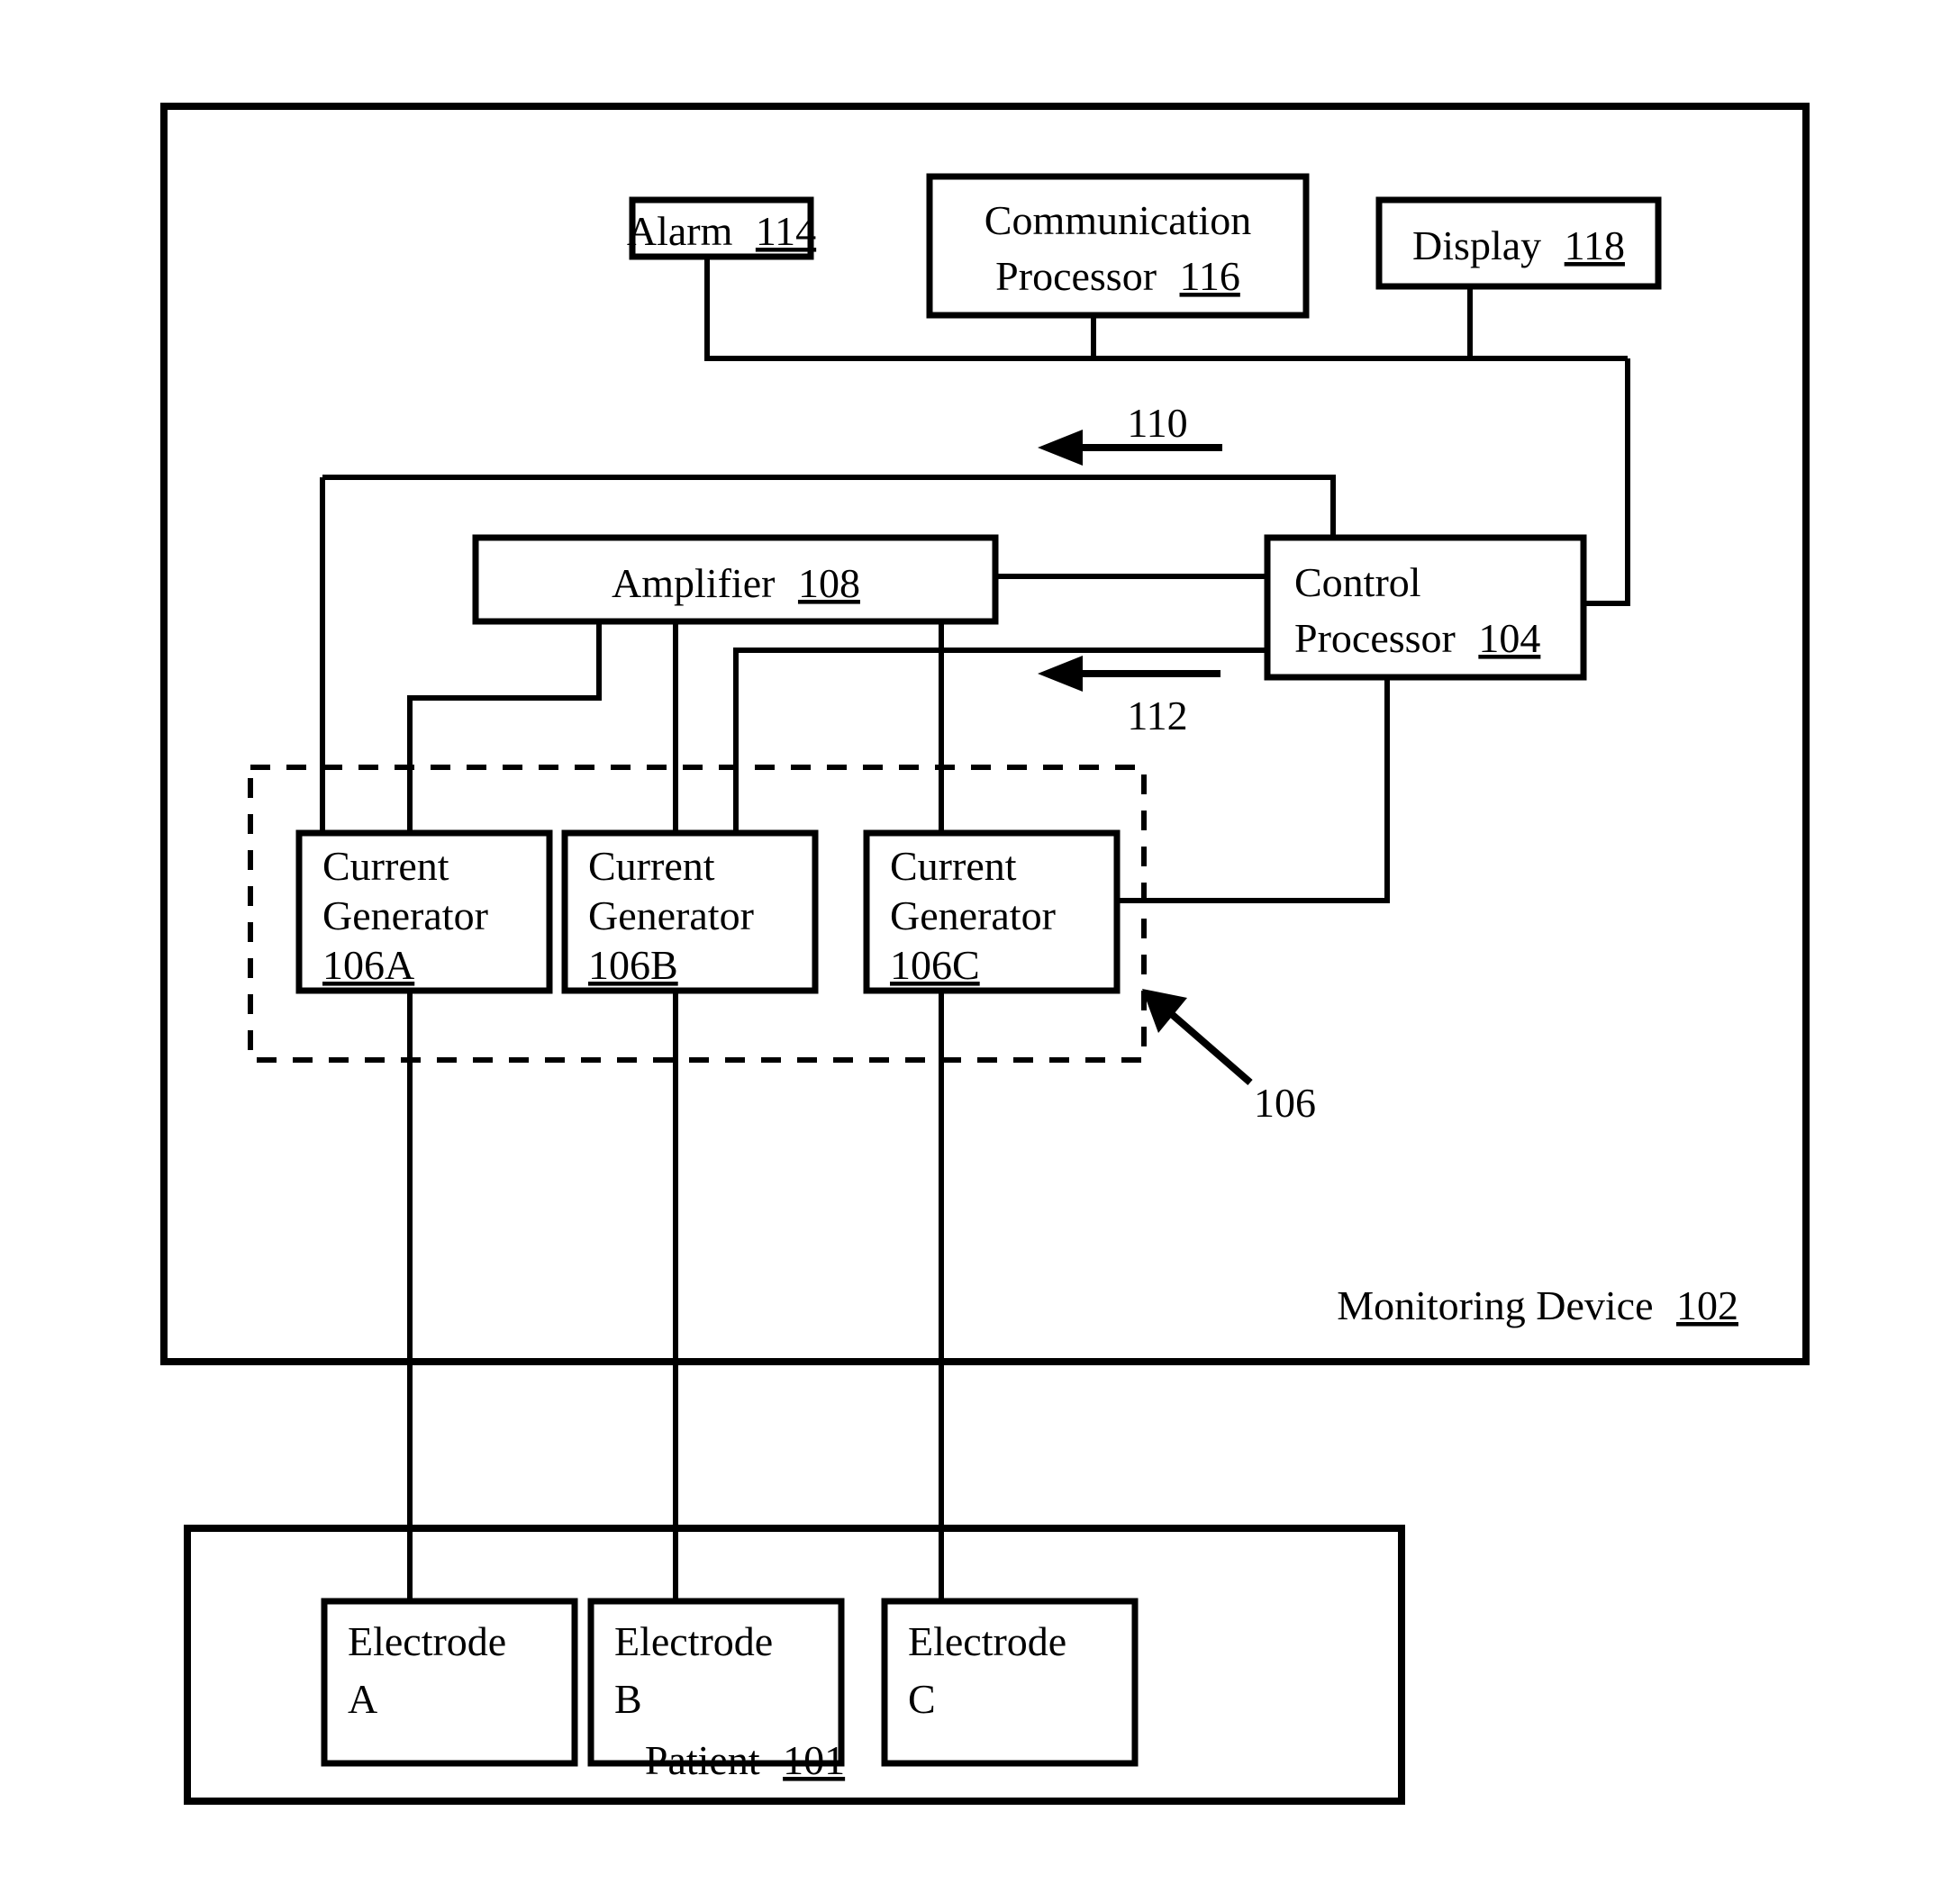 Image resolution: width=1960 pixels, height=1893 pixels. I want to click on current-generator-a-label-line2: Generator, so click(405, 915).